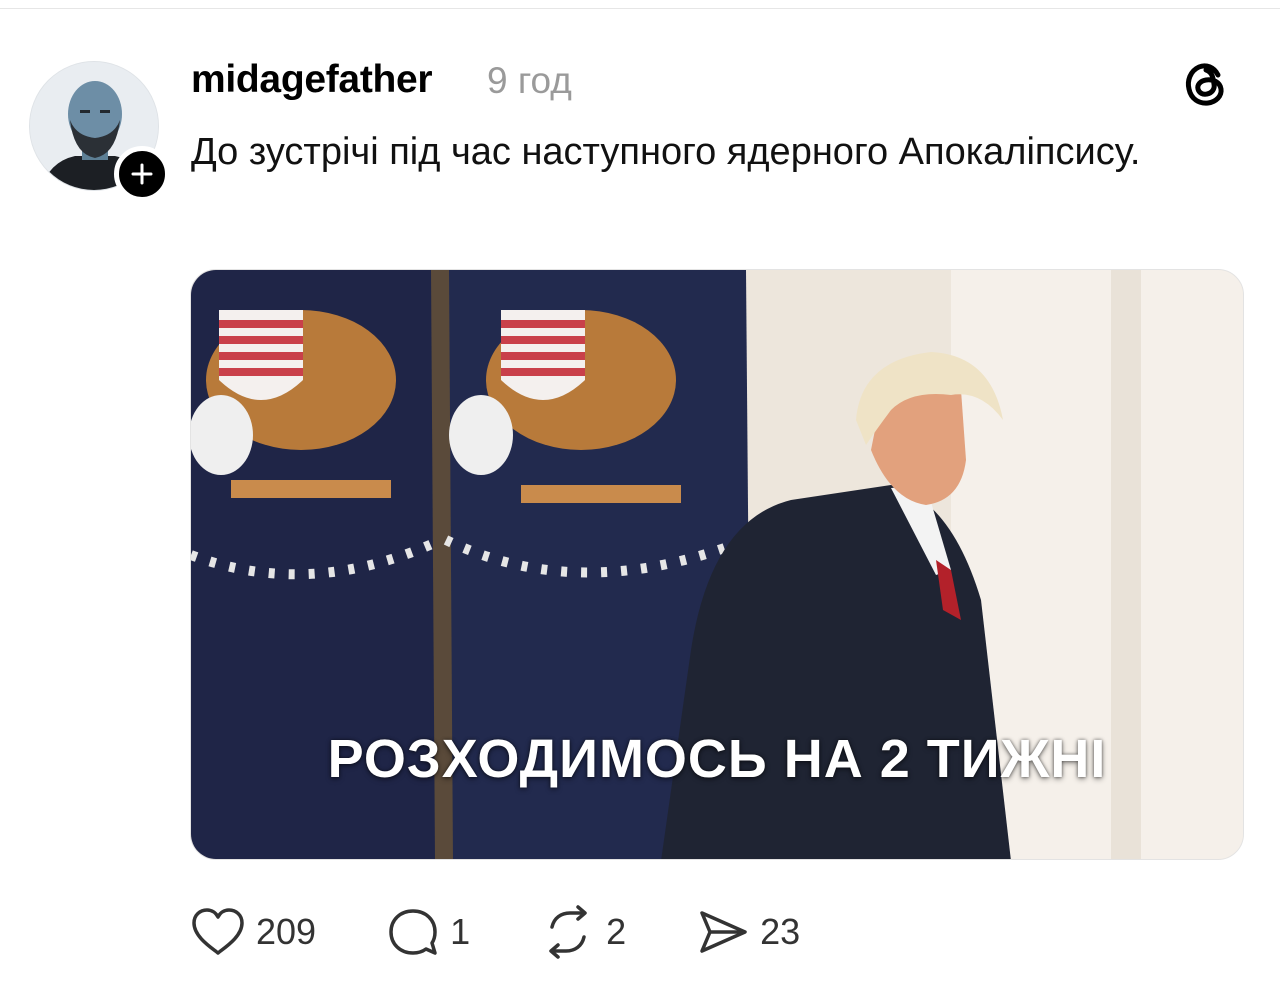  I want to click on plus-icon, so click(142, 174).